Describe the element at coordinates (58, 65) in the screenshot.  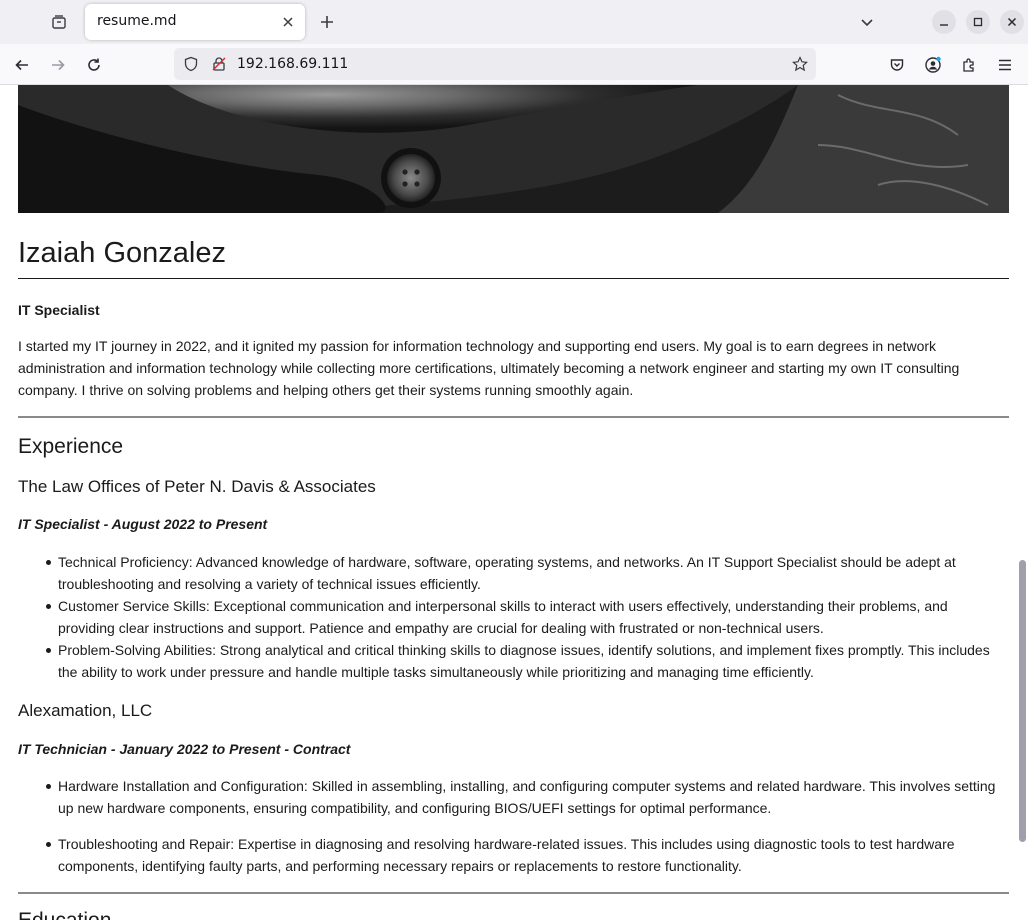
I see `forward-arrow-icon` at that location.